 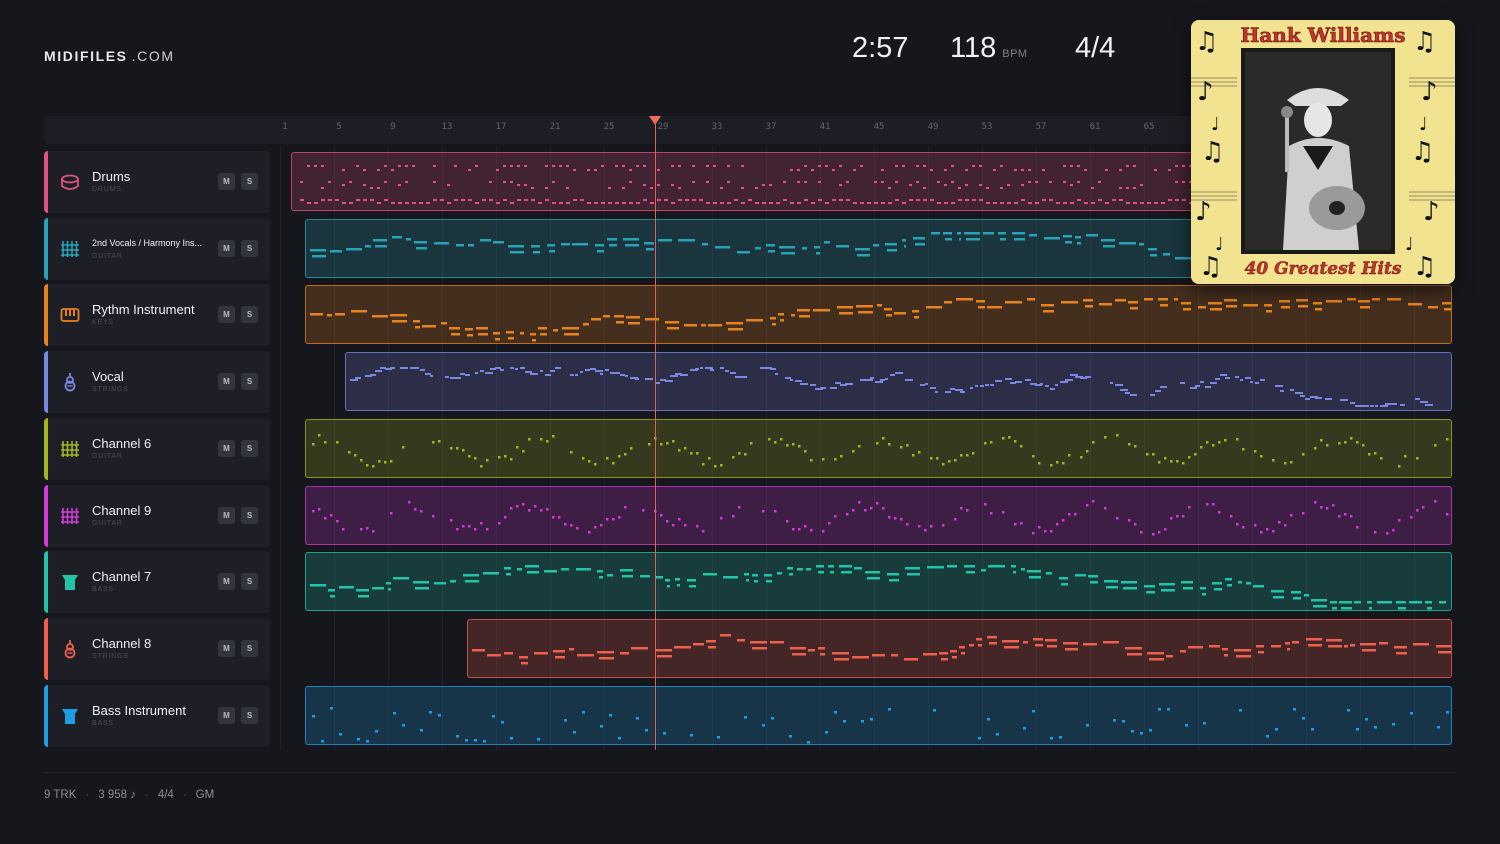 I want to click on keys-icon, so click(x=70, y=315).